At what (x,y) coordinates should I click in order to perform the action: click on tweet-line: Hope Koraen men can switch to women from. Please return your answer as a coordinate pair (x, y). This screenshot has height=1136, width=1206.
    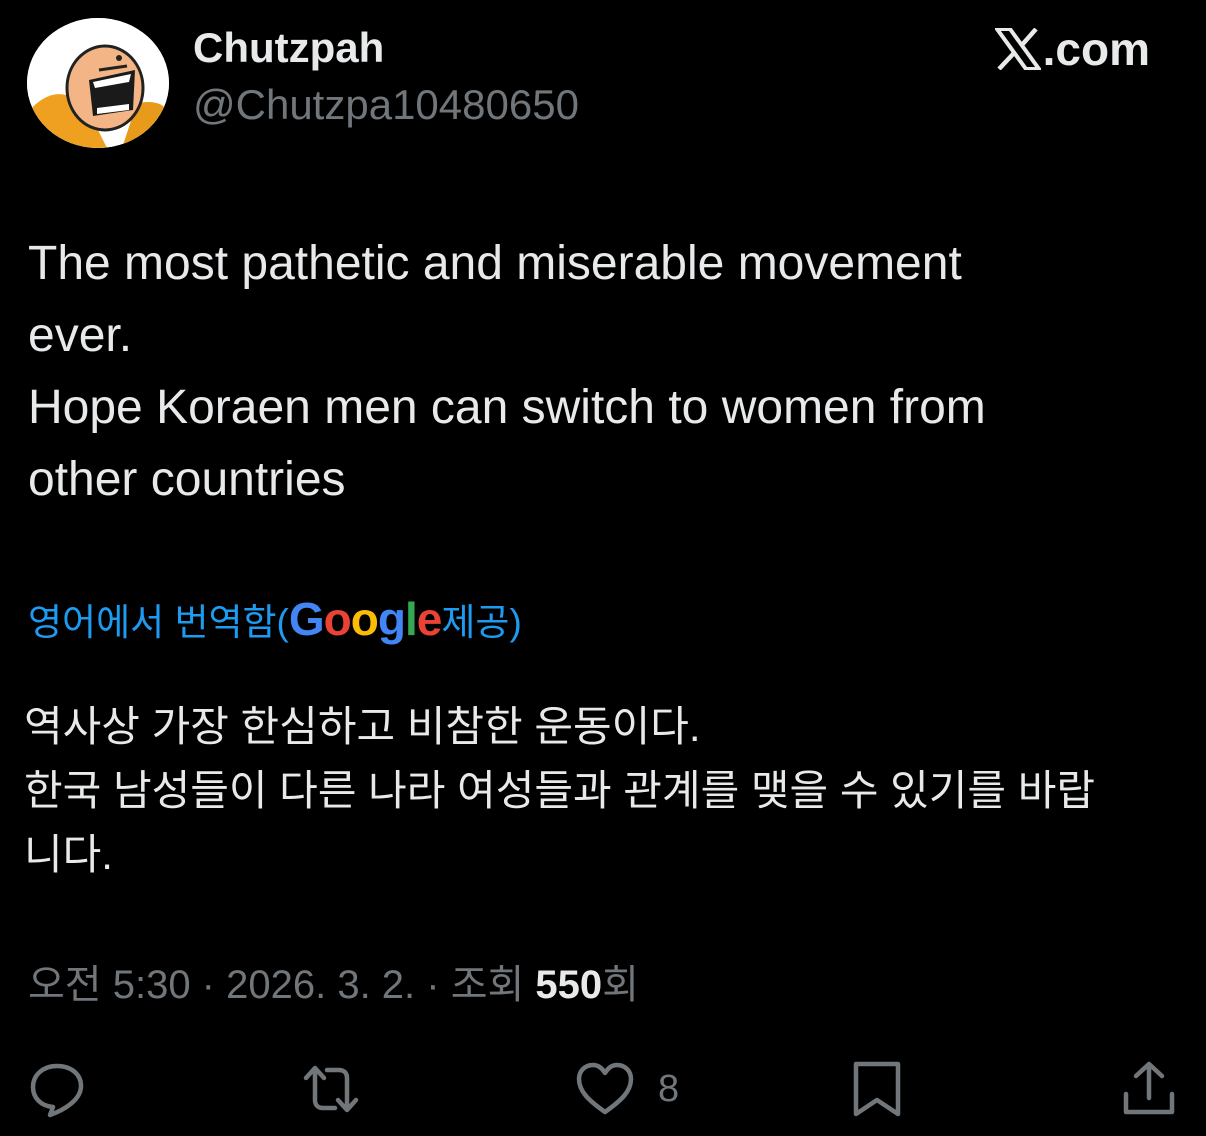
    Looking at the image, I should click on (507, 407).